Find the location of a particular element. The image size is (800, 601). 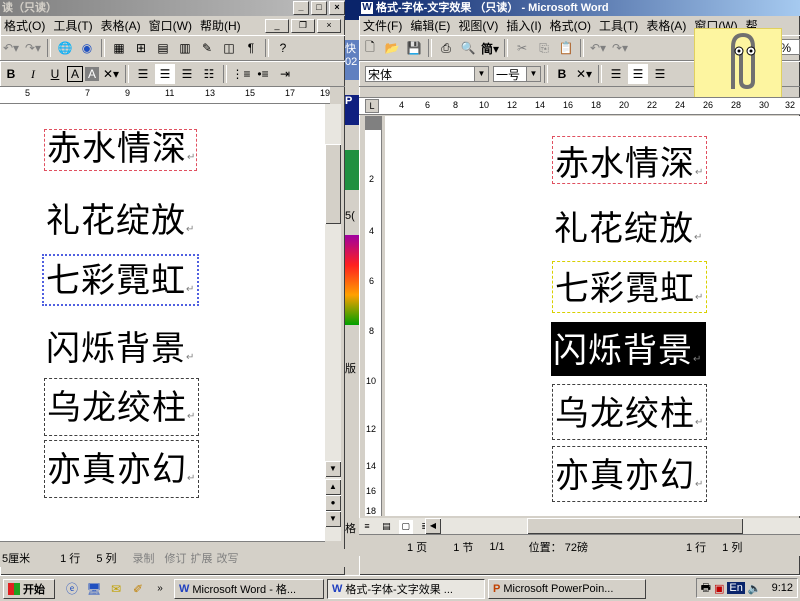

web-toolbar-icon: ◉ is located at coordinates (87, 48).